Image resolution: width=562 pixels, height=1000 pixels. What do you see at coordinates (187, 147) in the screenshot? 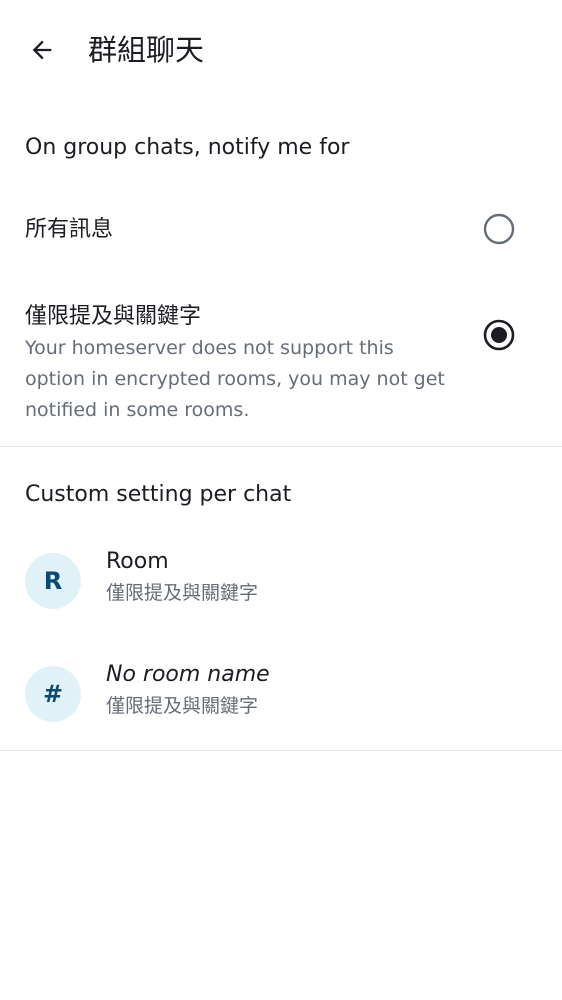
I see `notify-section-header: On group chats, notify me for` at bounding box center [187, 147].